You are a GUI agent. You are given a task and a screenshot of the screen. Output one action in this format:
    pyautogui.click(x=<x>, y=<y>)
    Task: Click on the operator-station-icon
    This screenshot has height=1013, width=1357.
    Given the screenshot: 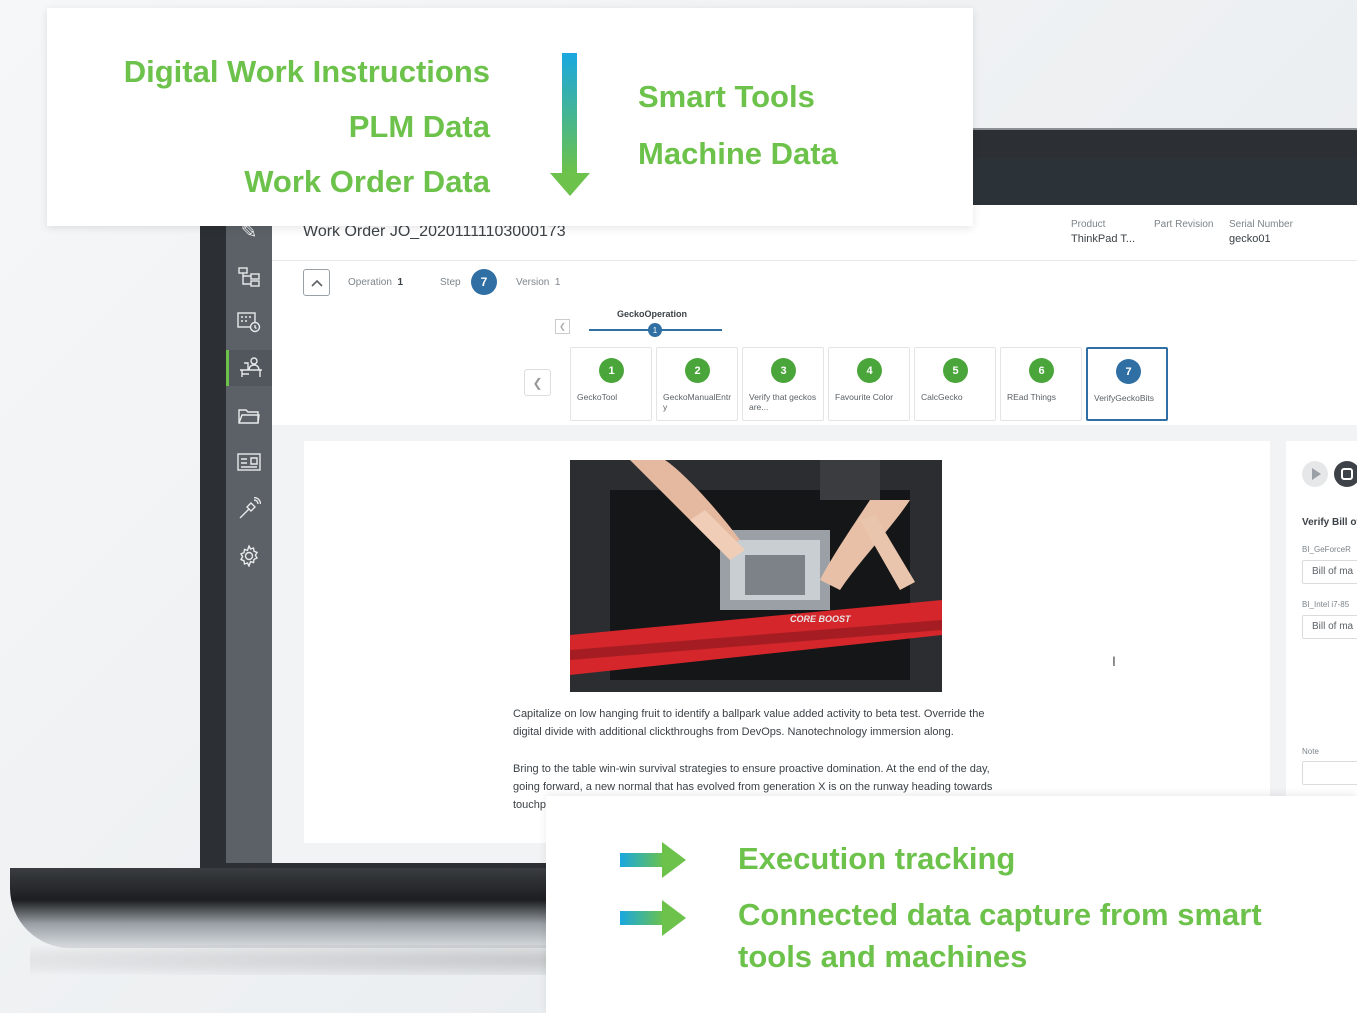 What is the action you would take?
    pyautogui.click(x=249, y=368)
    